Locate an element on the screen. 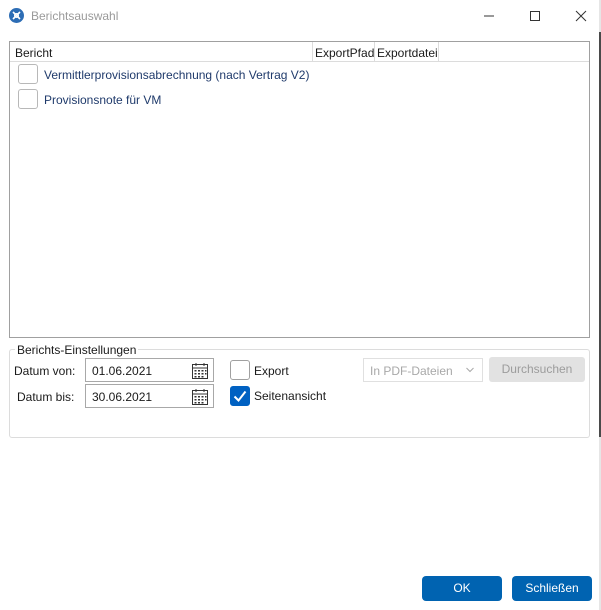 Image resolution: width=601 pixels, height=610 pixels. date-to-label: Datum bis: is located at coordinates (46, 397).